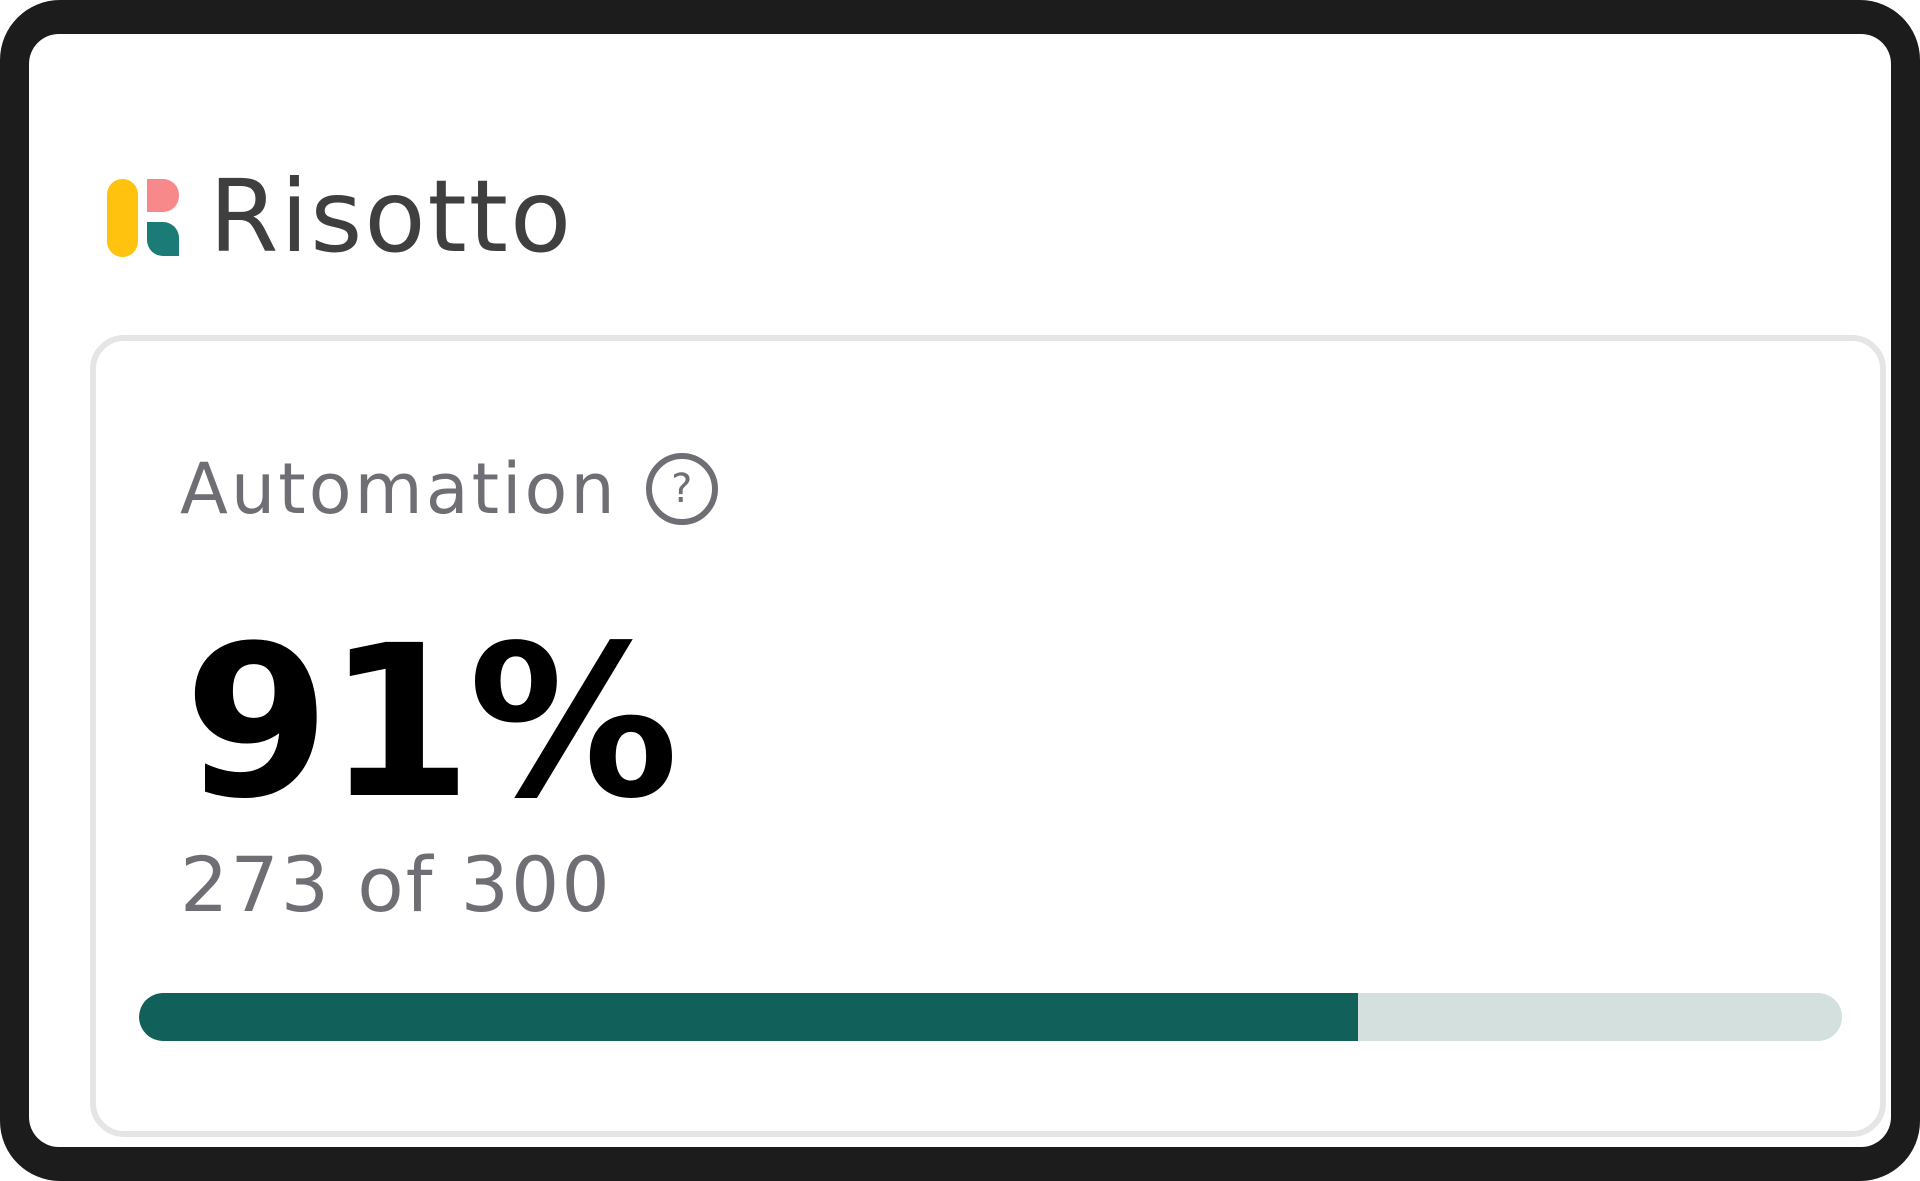 The width and height of the screenshot is (1920, 1181). I want to click on app-logo: Risotto, so click(340, 217).